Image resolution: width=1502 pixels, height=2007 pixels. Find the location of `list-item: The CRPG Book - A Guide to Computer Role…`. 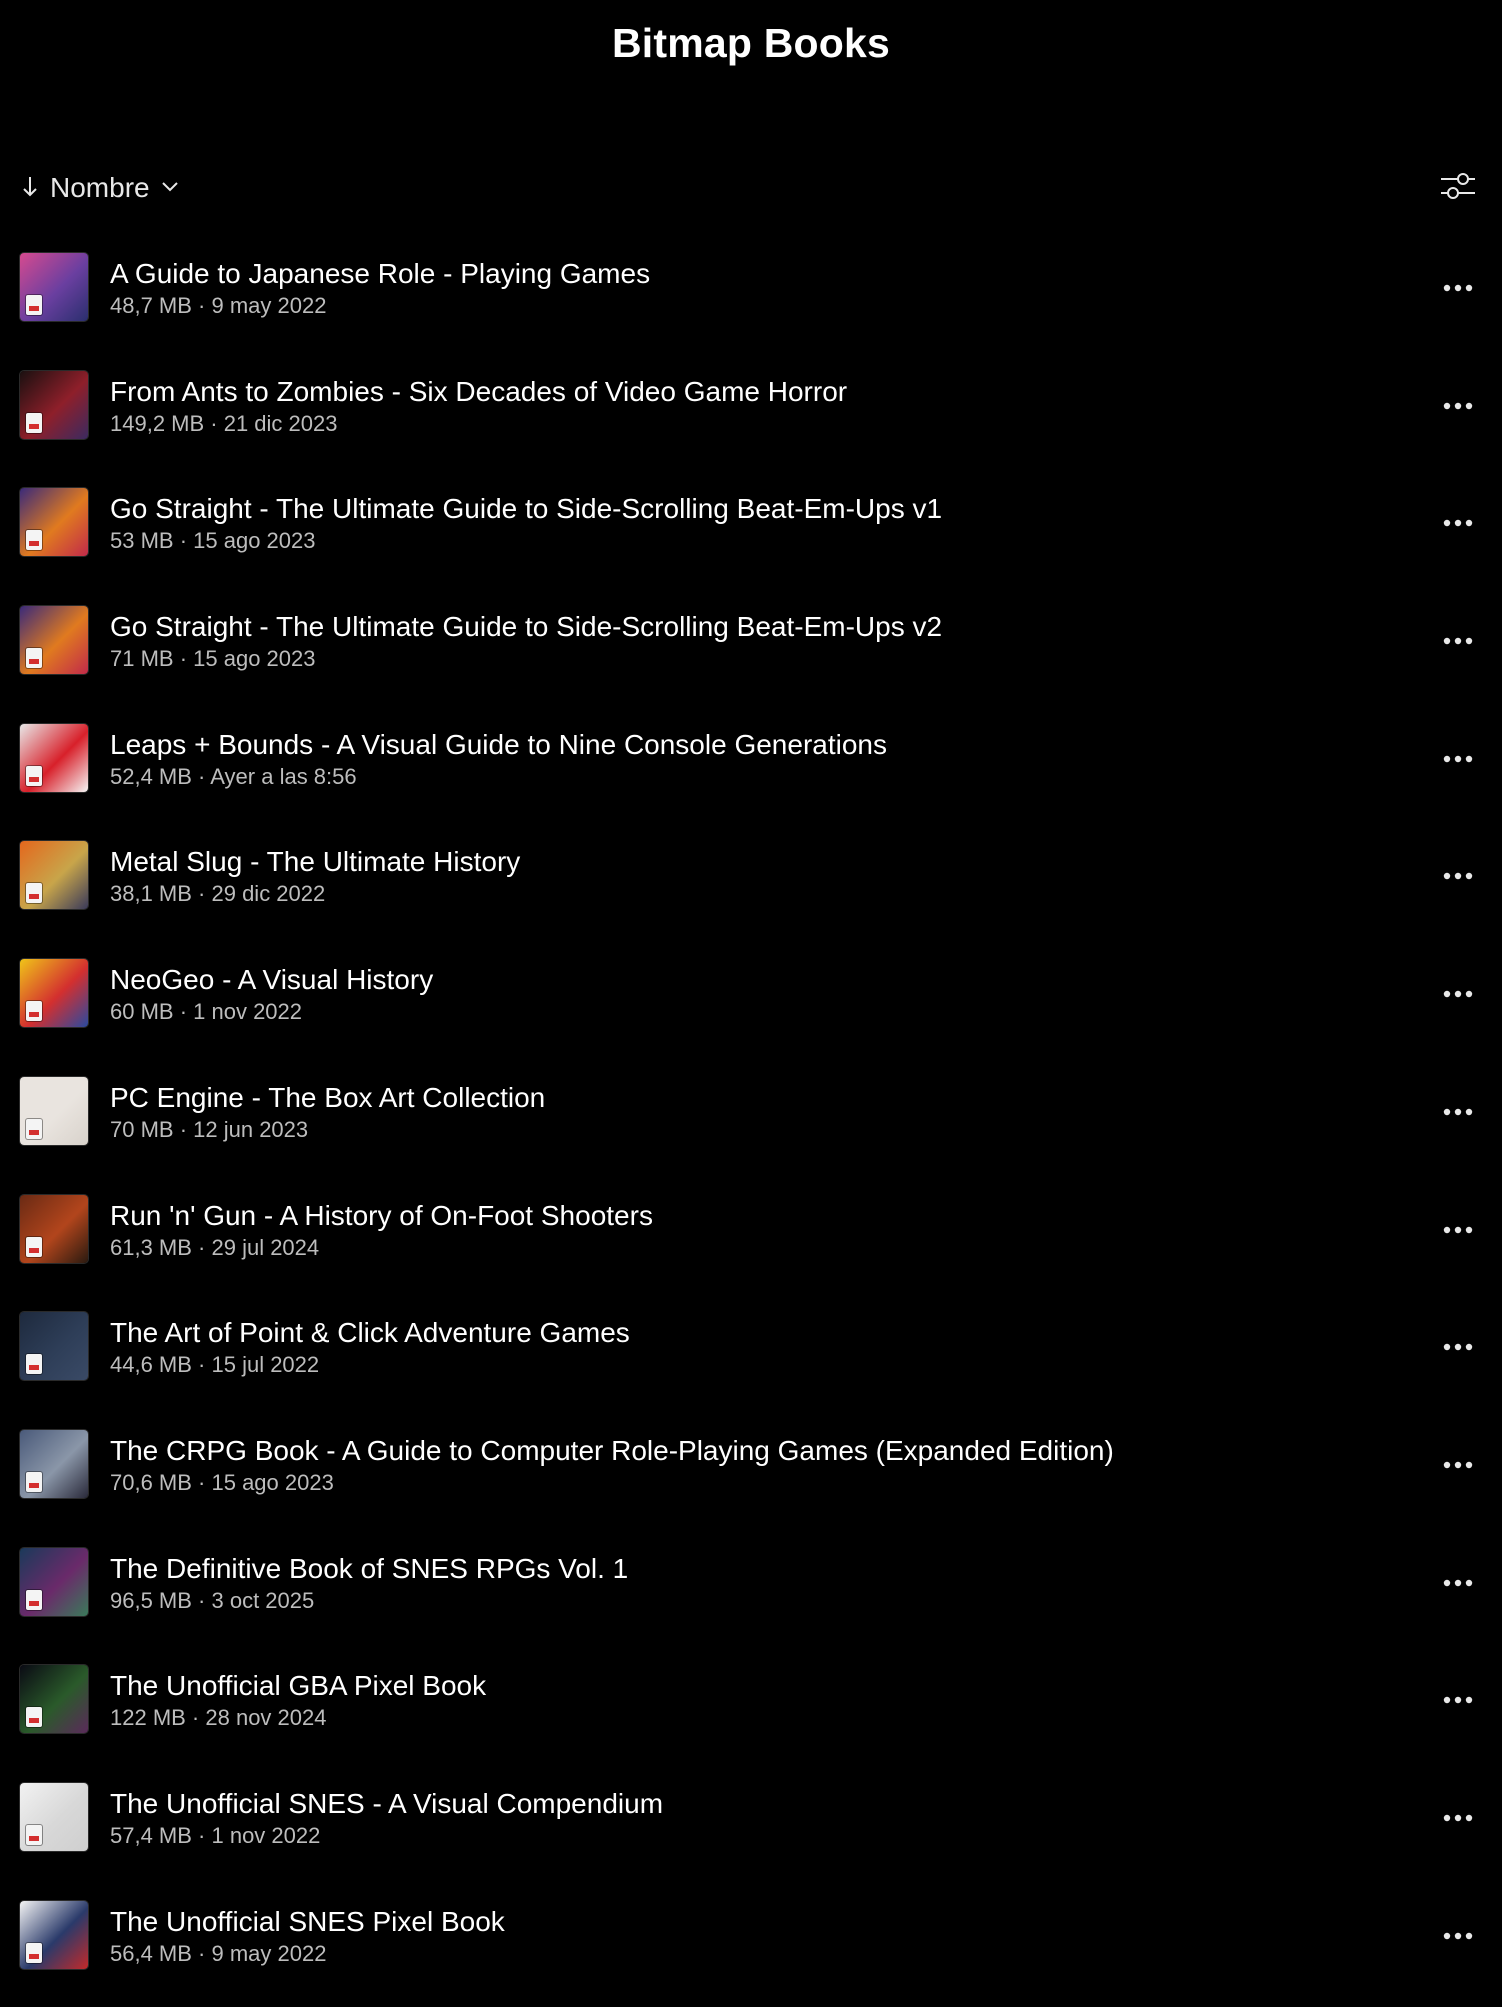

list-item: The CRPG Book - A Guide to Computer Role… is located at coordinates (751, 1478).